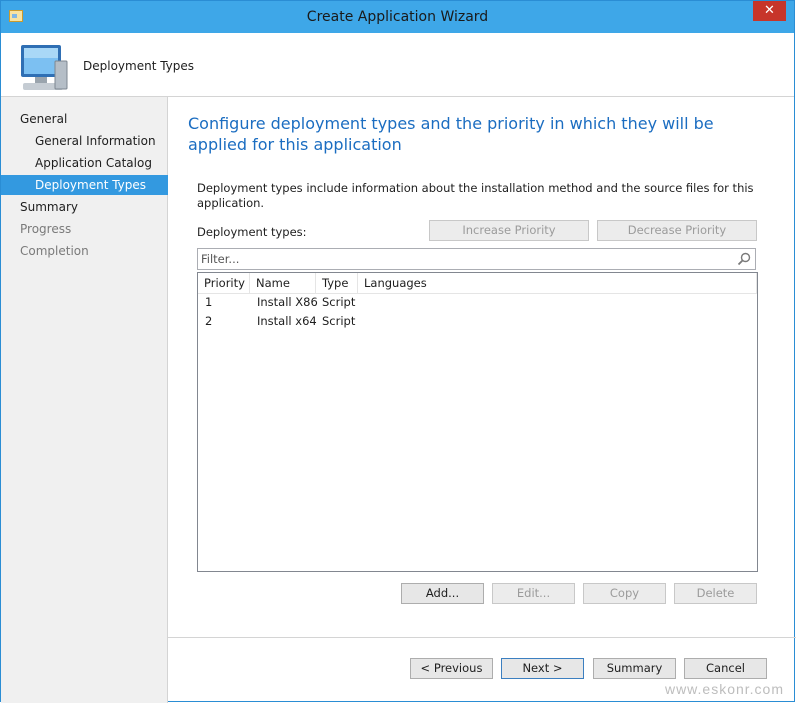 This screenshot has width=797, height=704. I want to click on filter-input, so click(461, 259).